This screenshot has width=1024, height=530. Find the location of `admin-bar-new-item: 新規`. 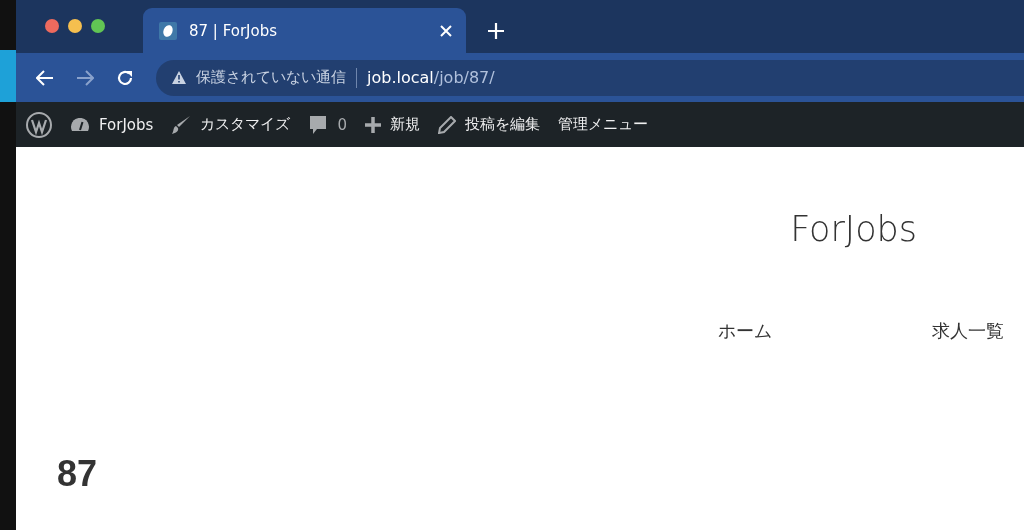

admin-bar-new-item: 新規 is located at coordinates (392, 124).